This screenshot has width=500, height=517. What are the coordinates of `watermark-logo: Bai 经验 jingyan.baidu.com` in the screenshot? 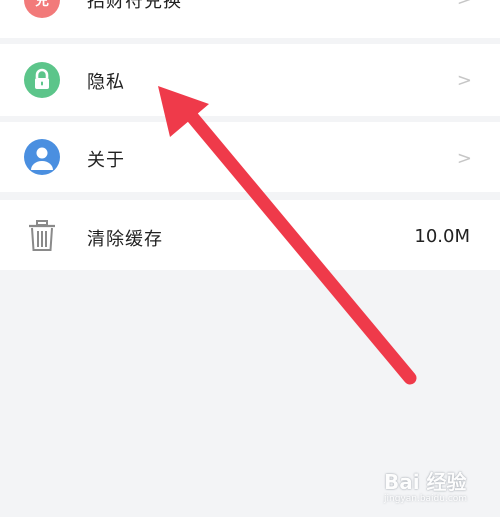 It's located at (440, 487).